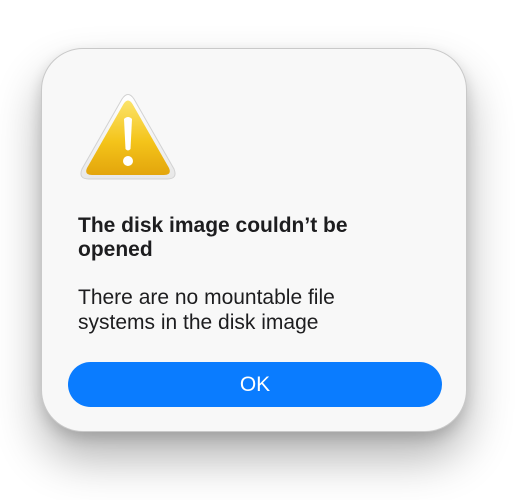  Describe the element at coordinates (255, 384) in the screenshot. I see `ok-button: OK` at that location.